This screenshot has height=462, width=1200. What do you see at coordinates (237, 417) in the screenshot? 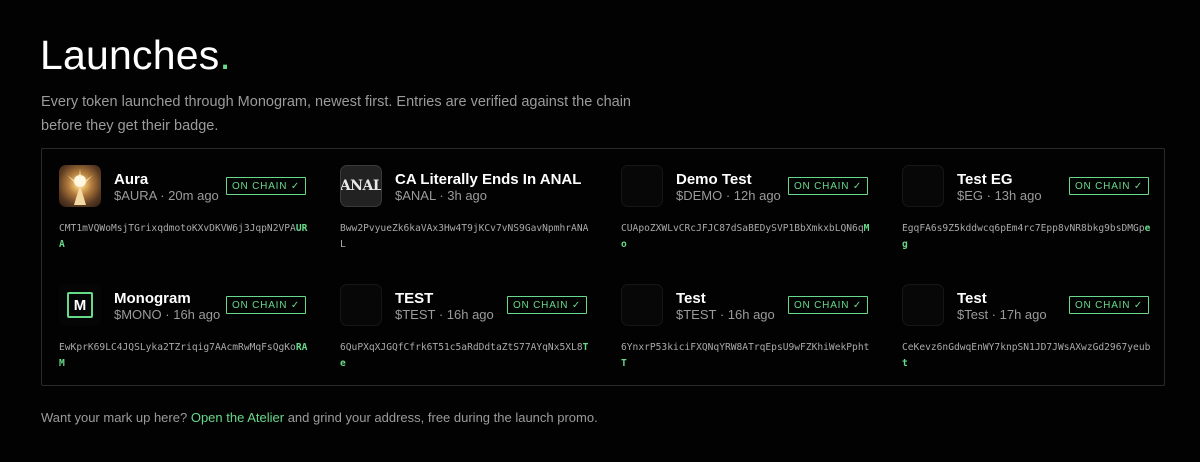
I see `open-atelier-link: Open the Atelier` at bounding box center [237, 417].